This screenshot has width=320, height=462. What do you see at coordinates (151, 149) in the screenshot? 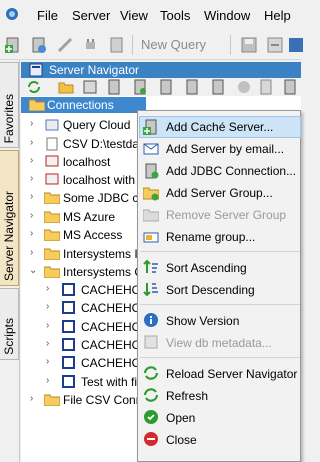
I see `email-server-icon` at bounding box center [151, 149].